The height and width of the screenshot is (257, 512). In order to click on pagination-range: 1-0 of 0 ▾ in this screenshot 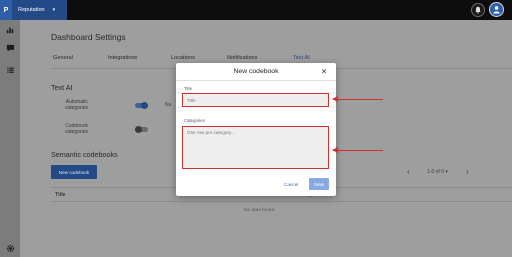, I will do `click(437, 172)`.